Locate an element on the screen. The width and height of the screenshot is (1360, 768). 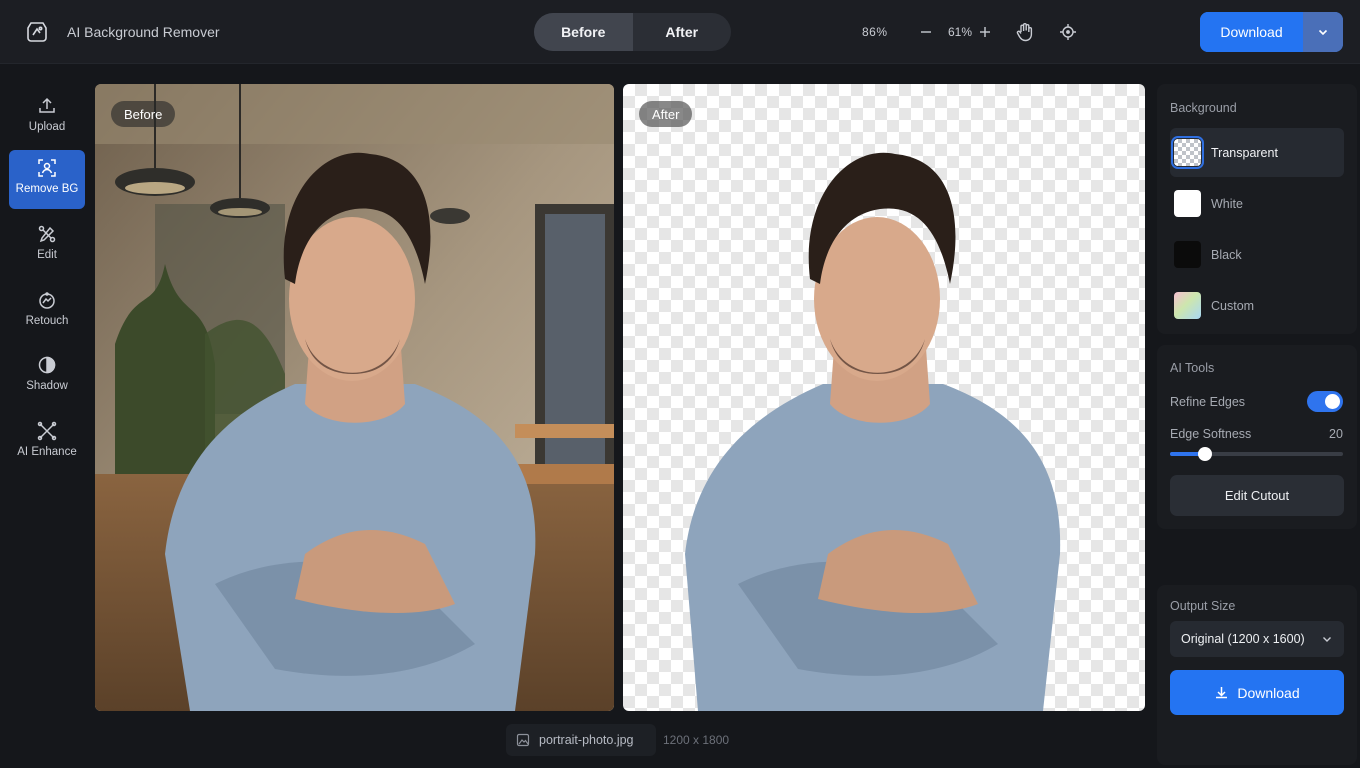
bg-option-label: White is located at coordinates (1227, 203).